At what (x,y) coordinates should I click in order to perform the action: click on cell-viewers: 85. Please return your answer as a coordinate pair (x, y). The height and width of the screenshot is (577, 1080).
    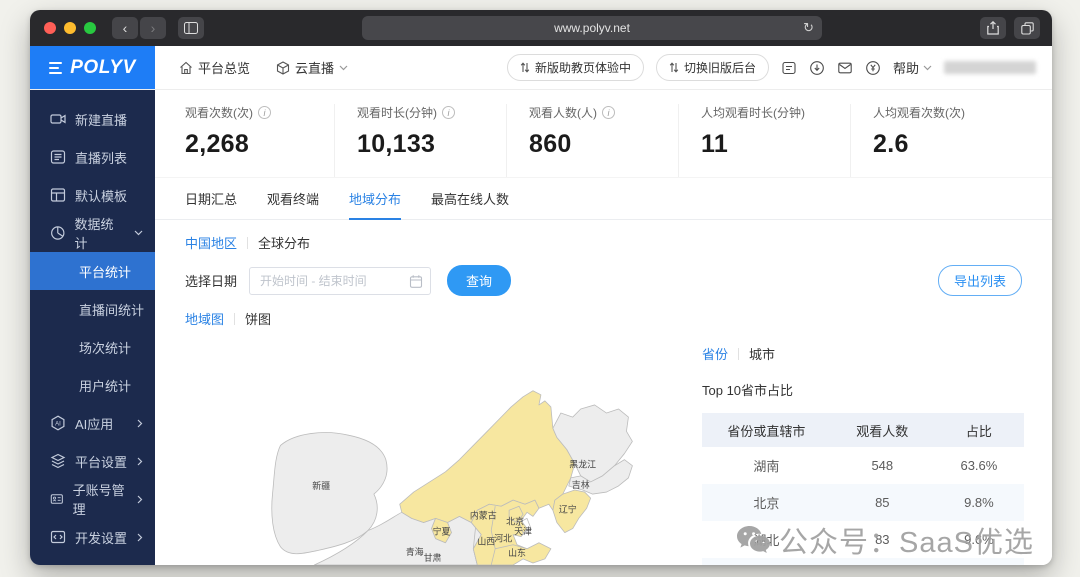
    Looking at the image, I should click on (882, 502).